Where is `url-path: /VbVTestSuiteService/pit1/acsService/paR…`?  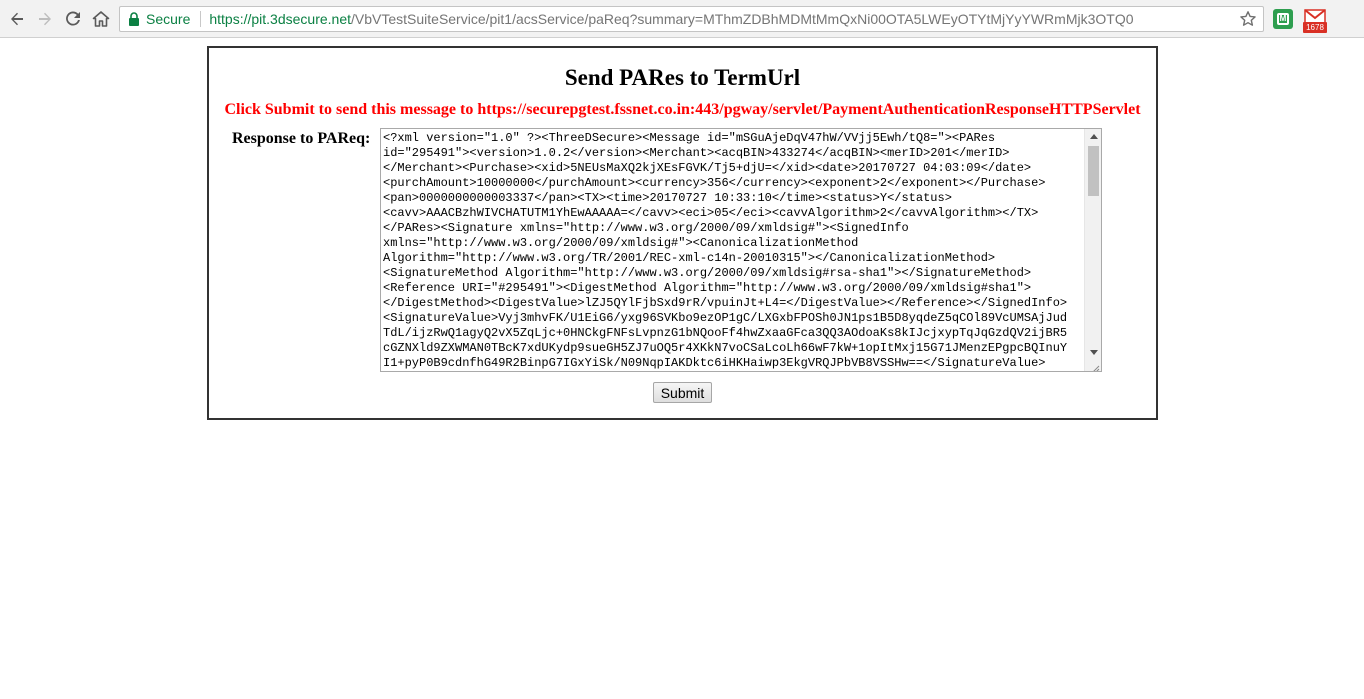
url-path: /VbVTestSuiteService/pit1/acsService/paR… is located at coordinates (742, 19).